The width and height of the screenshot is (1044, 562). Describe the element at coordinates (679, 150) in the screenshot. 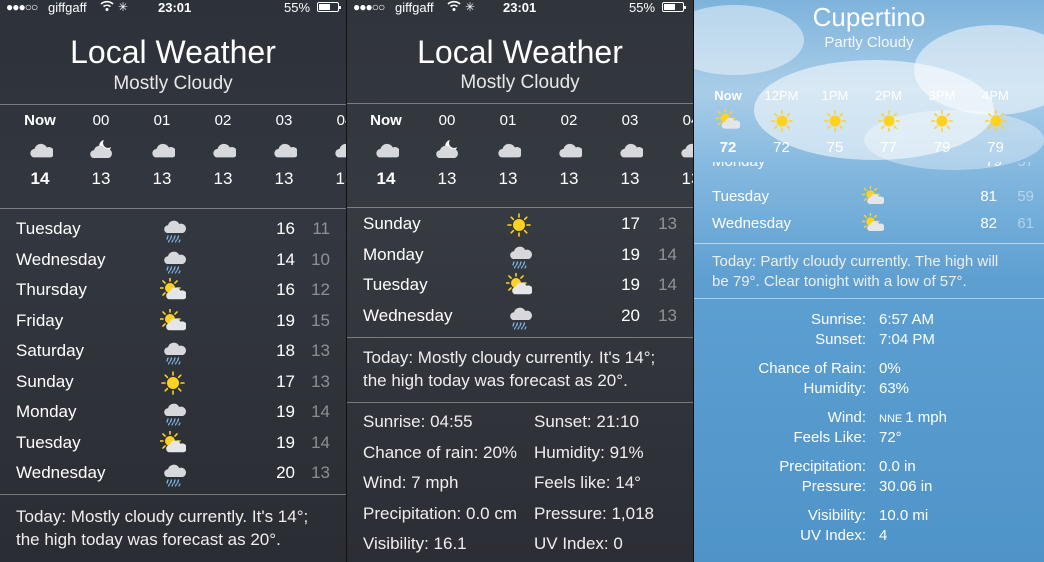

I see `hourly-item: 04 13` at that location.